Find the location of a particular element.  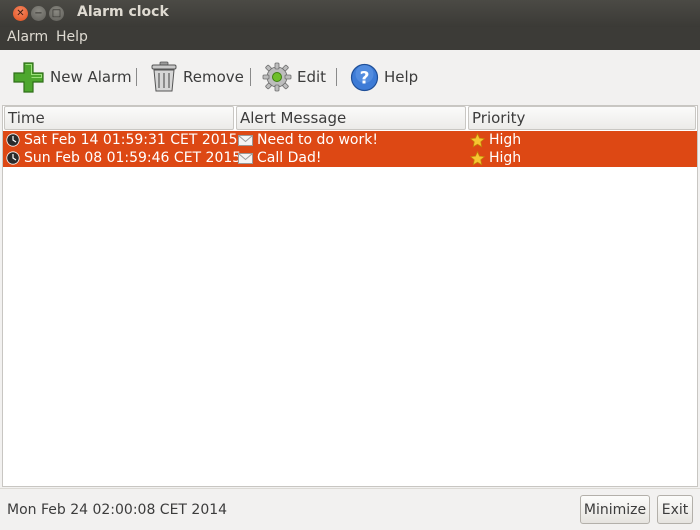

remove-button: Remove is located at coordinates (197, 77).